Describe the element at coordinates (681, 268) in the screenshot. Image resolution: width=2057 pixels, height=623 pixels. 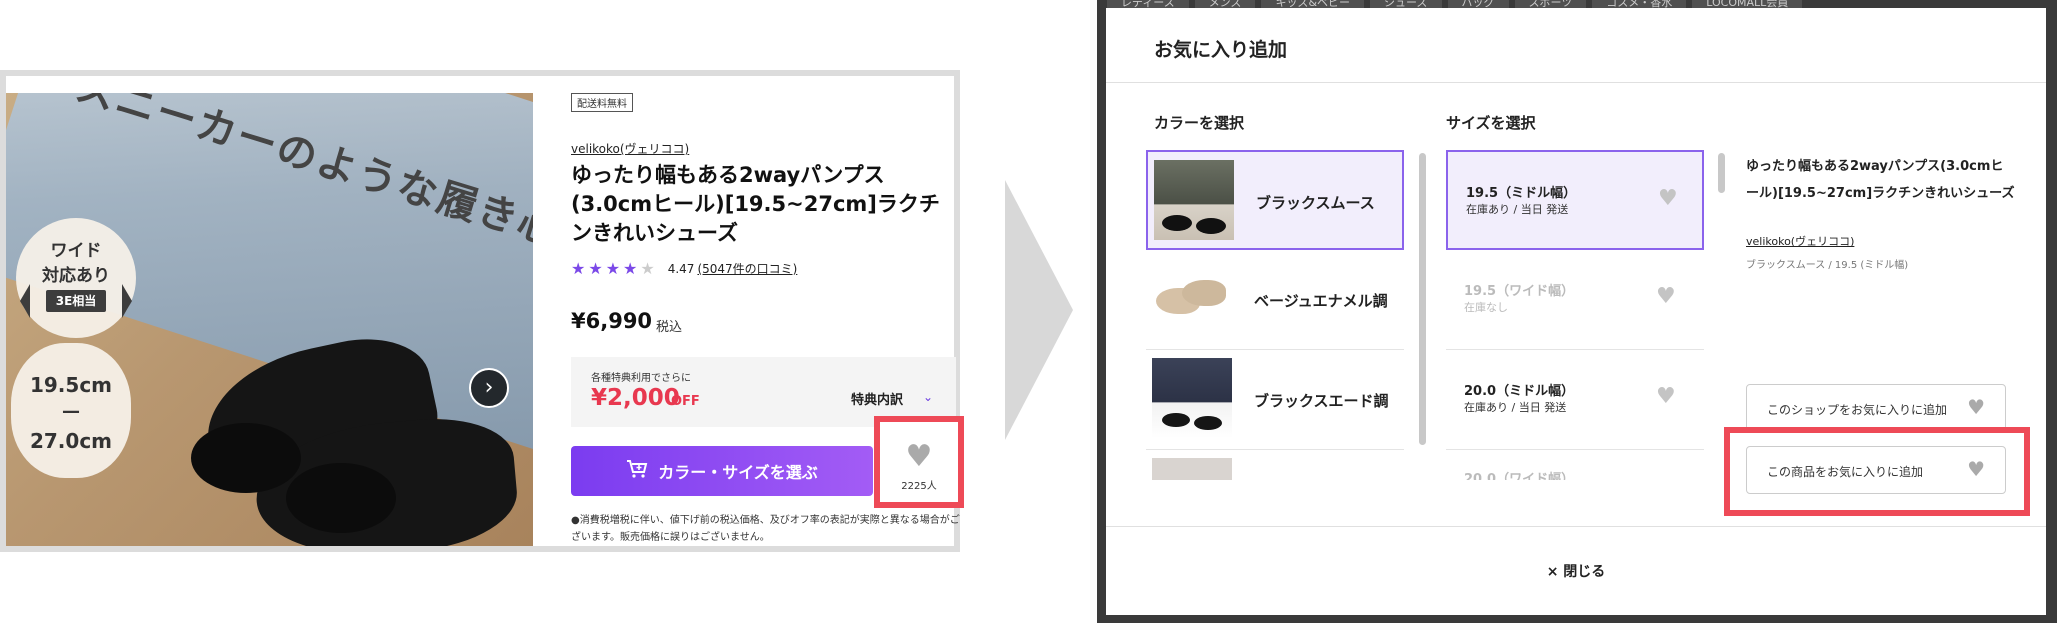
I see `rating-value: 4.47` at that location.